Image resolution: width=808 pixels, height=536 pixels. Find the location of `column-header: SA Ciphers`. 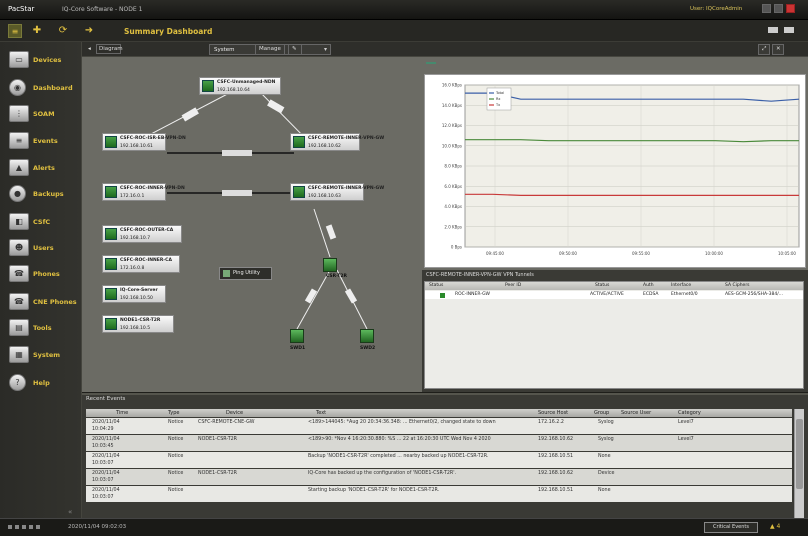

column-header: SA Ciphers is located at coordinates (737, 285).